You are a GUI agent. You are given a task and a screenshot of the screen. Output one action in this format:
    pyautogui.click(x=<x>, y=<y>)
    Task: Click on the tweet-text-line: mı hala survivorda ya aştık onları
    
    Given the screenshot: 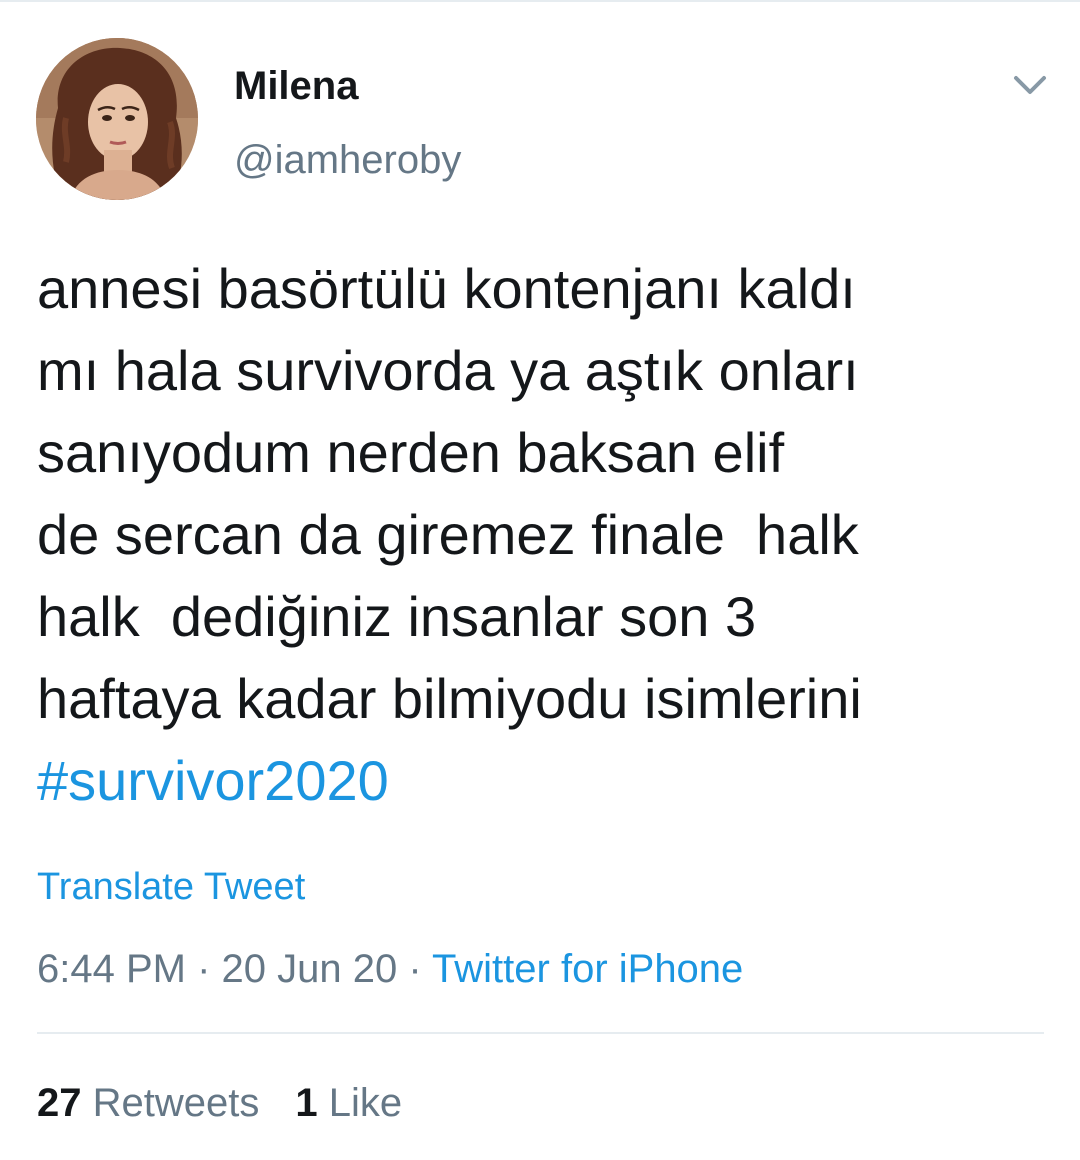 What is the action you would take?
    pyautogui.click(x=448, y=370)
    